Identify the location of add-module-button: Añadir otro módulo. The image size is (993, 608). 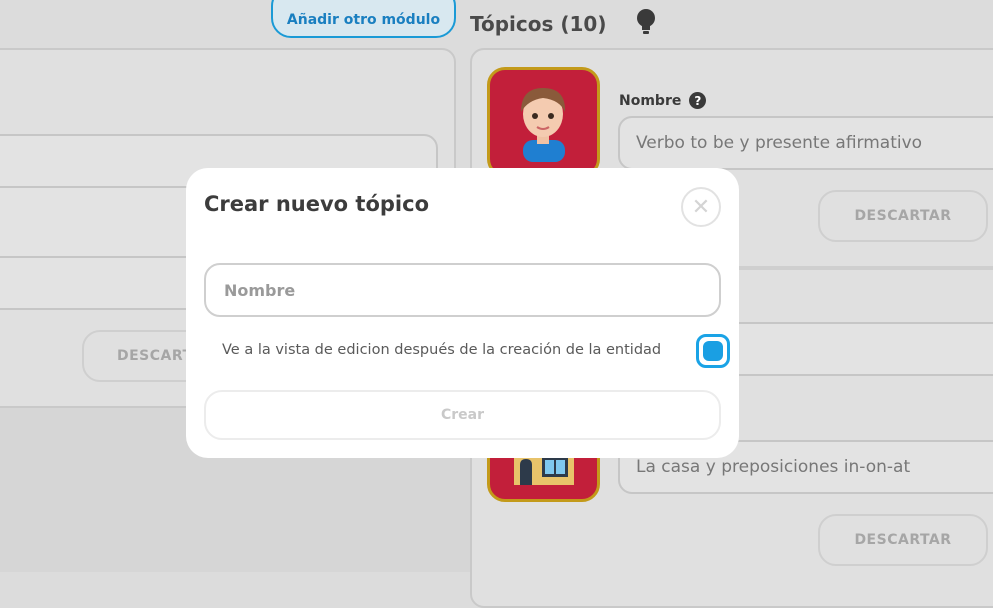
(363, 19).